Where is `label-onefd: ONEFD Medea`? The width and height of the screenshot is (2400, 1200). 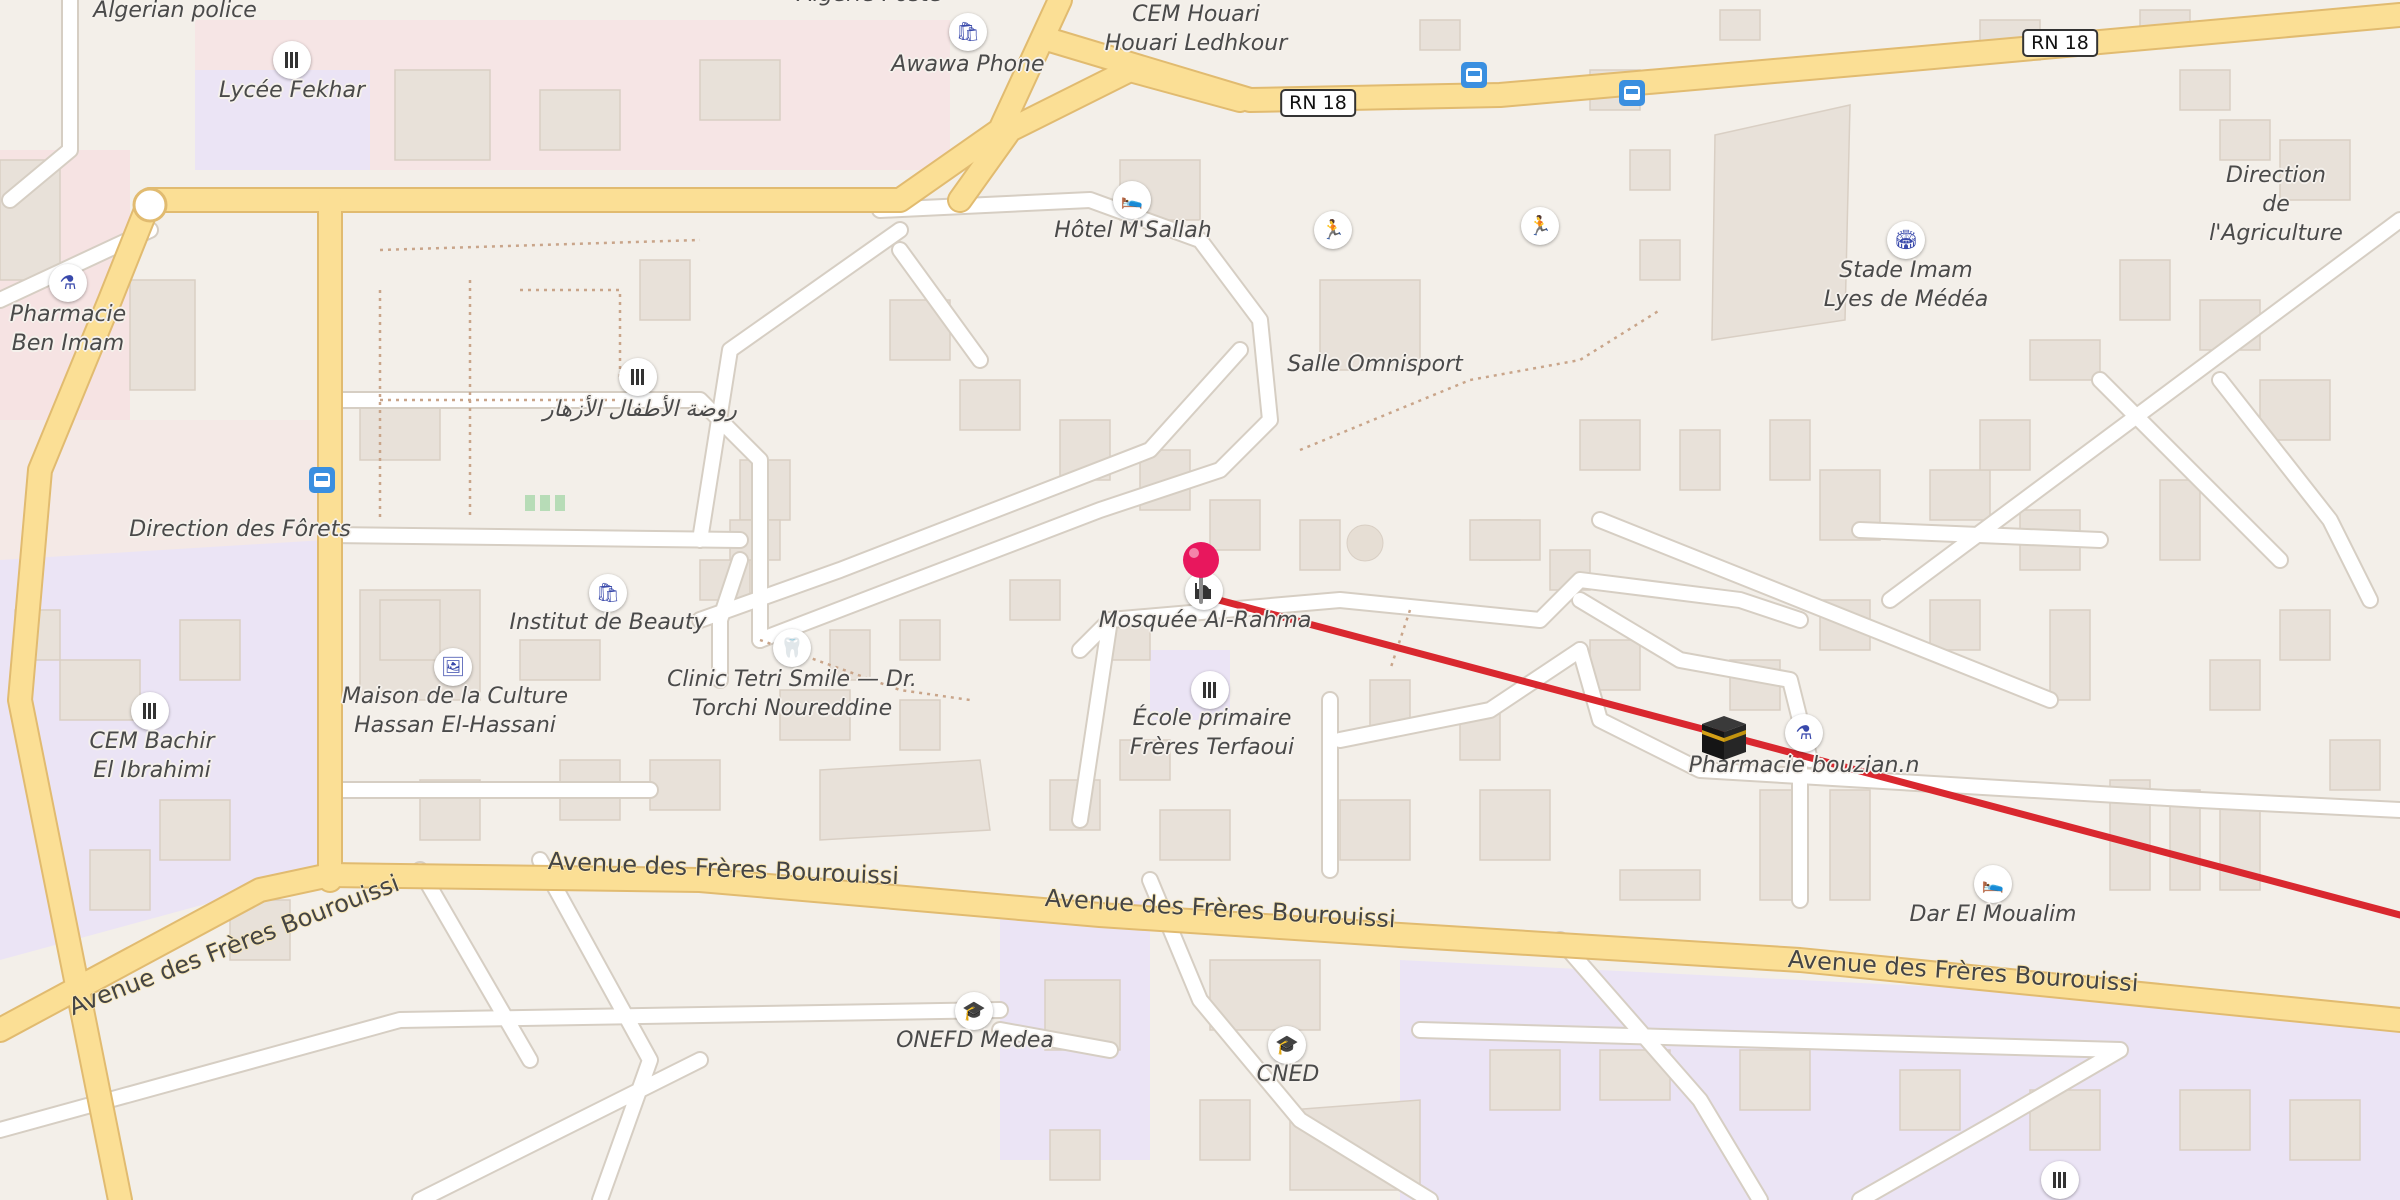
label-onefd: ONEFD Medea is located at coordinates (975, 1040).